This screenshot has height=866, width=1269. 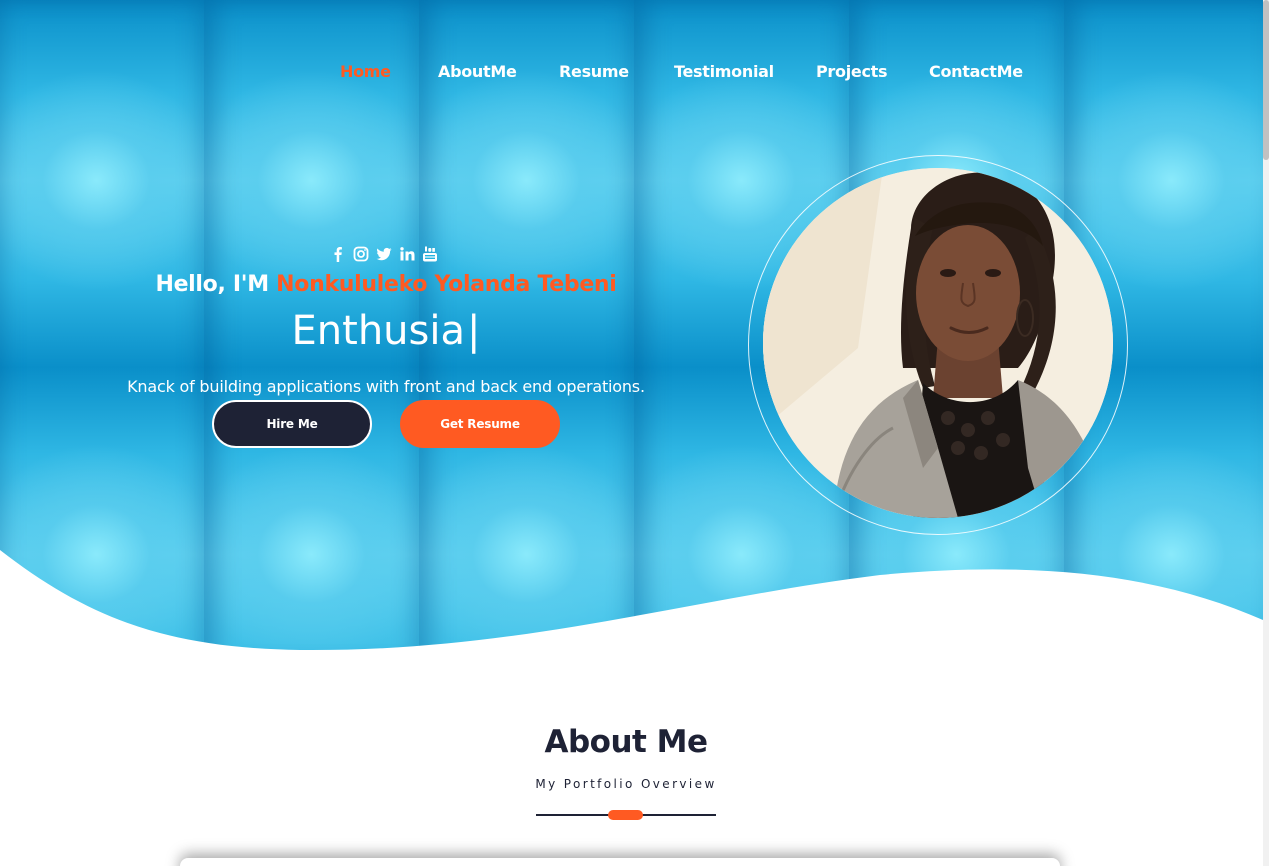 I want to click on twitter-icon, so click(x=384, y=254).